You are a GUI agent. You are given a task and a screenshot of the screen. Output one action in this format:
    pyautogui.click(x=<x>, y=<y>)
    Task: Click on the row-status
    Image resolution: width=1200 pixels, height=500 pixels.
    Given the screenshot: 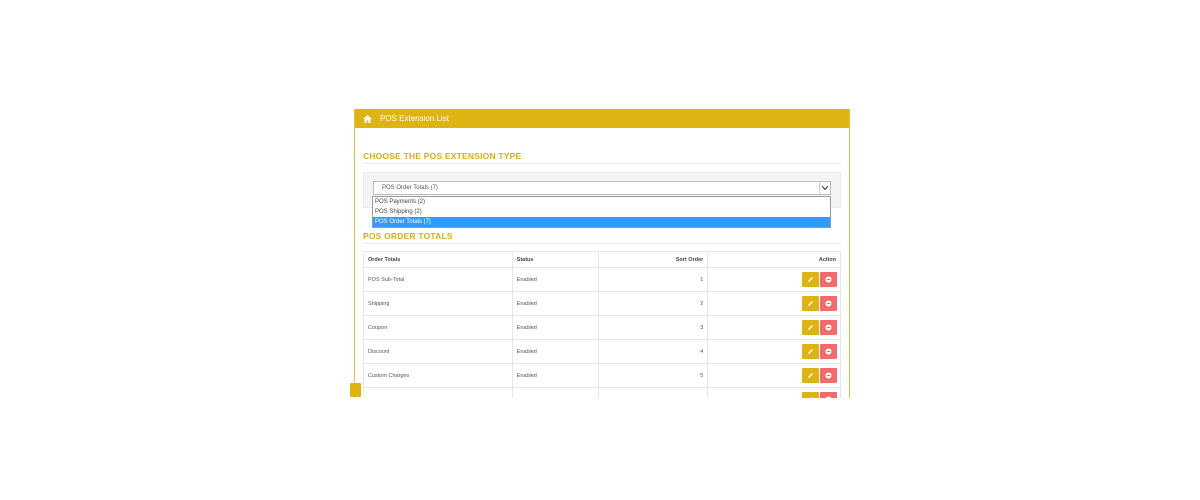 What is the action you would take?
    pyautogui.click(x=555, y=392)
    